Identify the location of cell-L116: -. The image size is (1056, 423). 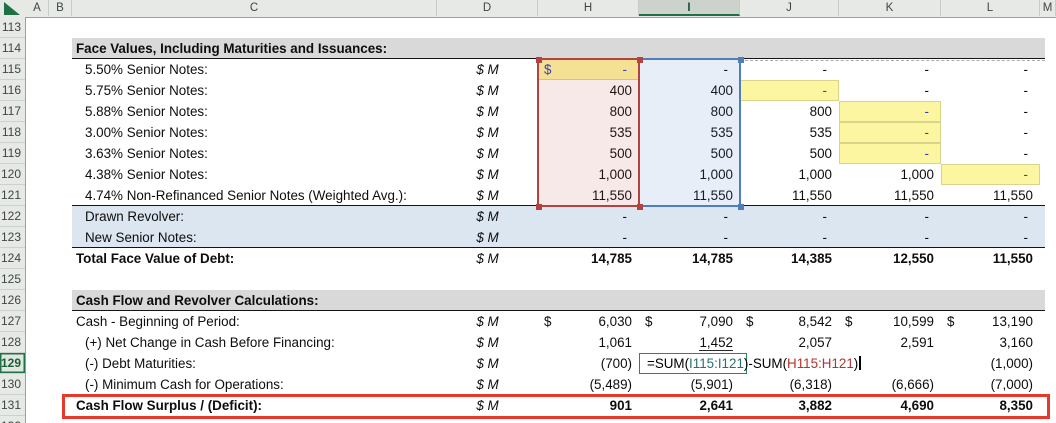
(990, 90).